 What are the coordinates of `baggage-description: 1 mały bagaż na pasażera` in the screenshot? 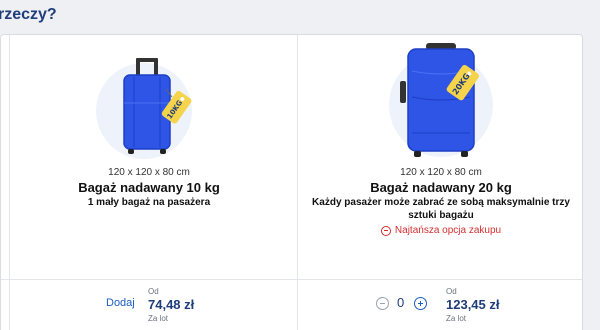 It's located at (149, 202).